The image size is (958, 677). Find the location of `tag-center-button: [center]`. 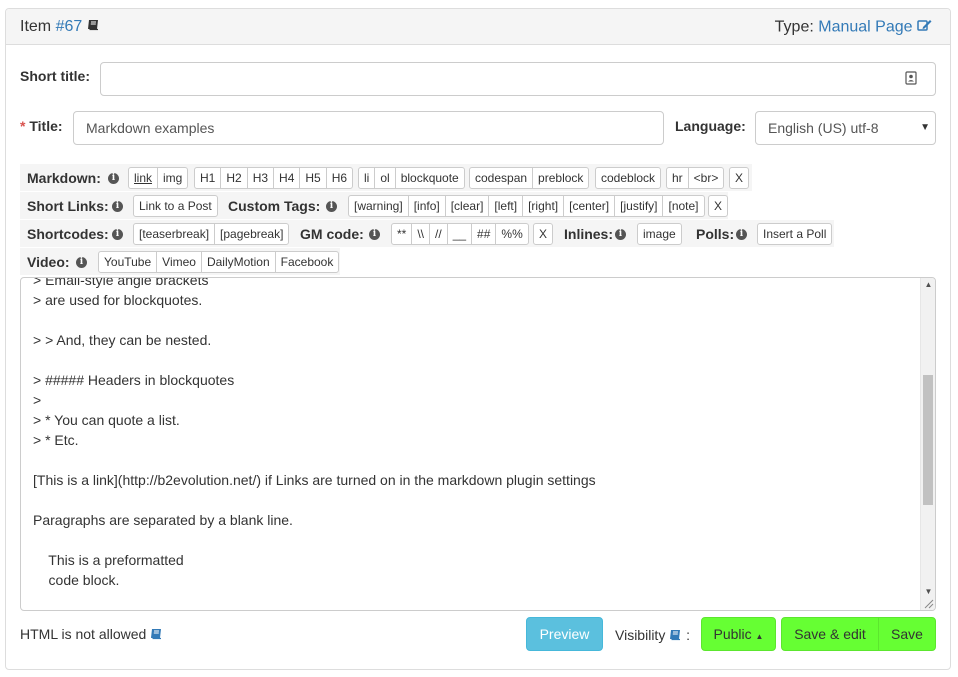

tag-center-button: [center] is located at coordinates (589, 206).